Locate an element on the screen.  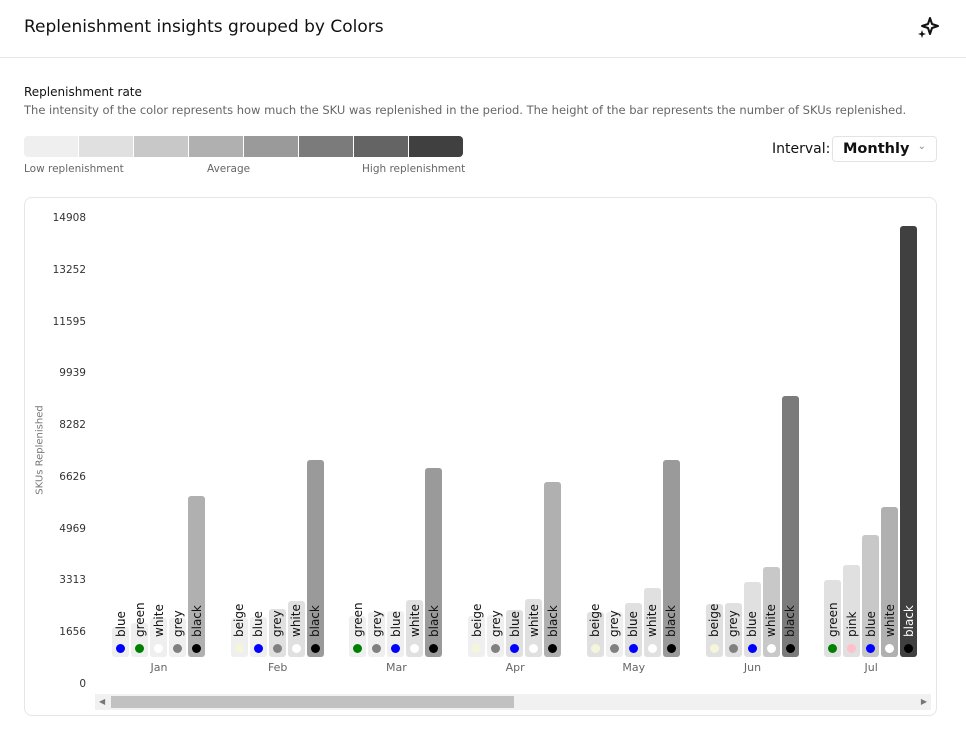
x-tick-label: Feb is located at coordinates (277, 667).